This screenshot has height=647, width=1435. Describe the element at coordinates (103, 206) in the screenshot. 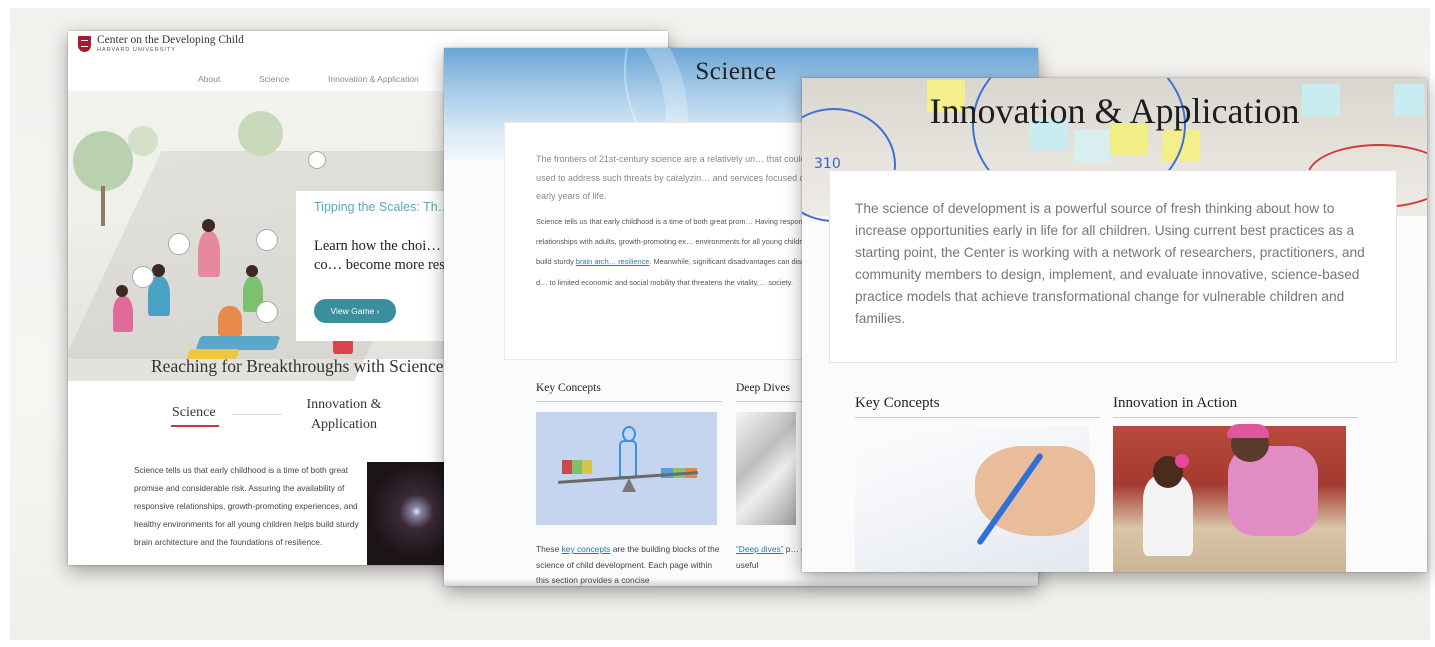

I see `tree-trunk` at that location.